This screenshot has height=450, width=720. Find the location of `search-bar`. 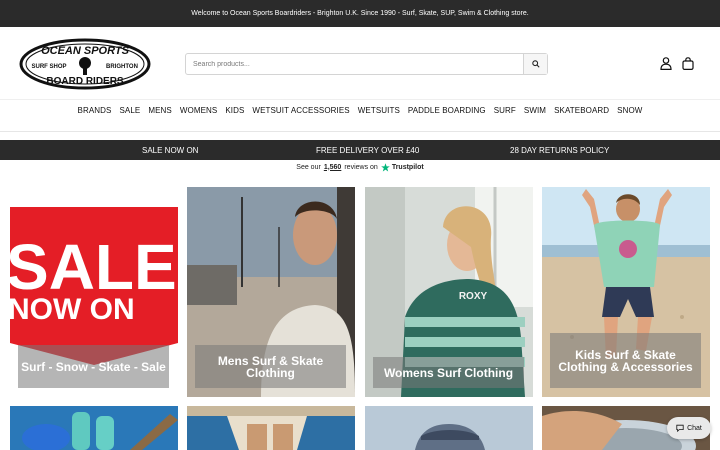

search-bar is located at coordinates (366, 64).